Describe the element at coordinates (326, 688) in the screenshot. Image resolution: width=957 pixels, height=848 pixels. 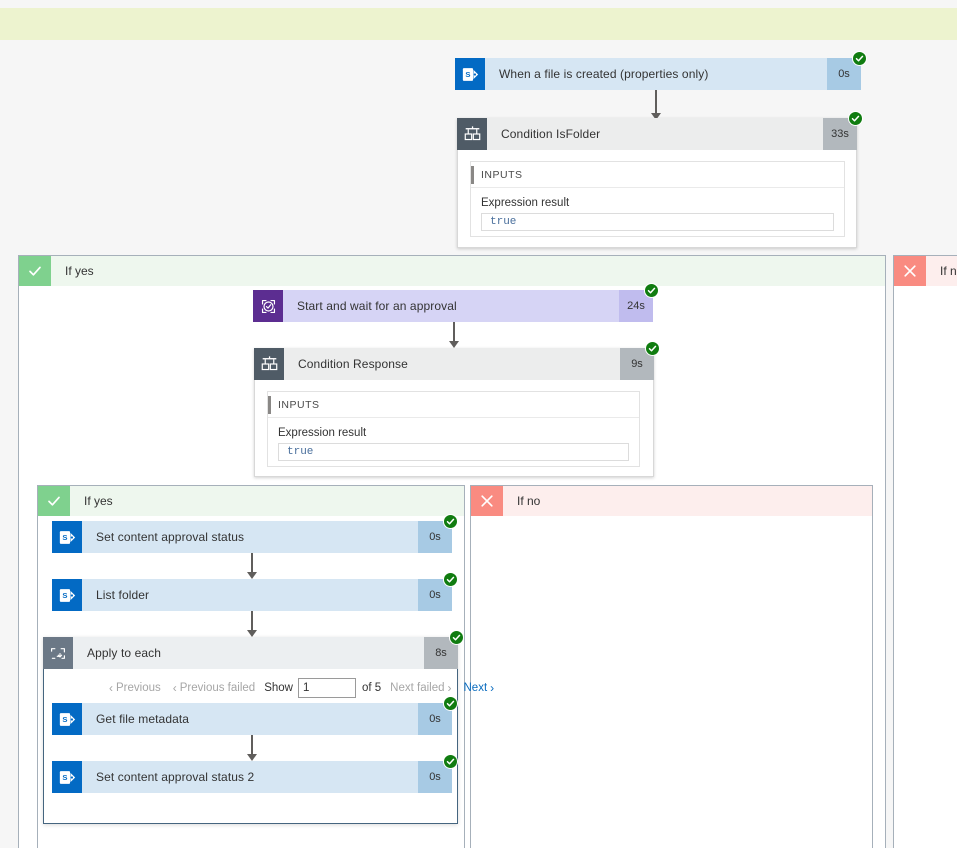
I see `page-number-input` at that location.